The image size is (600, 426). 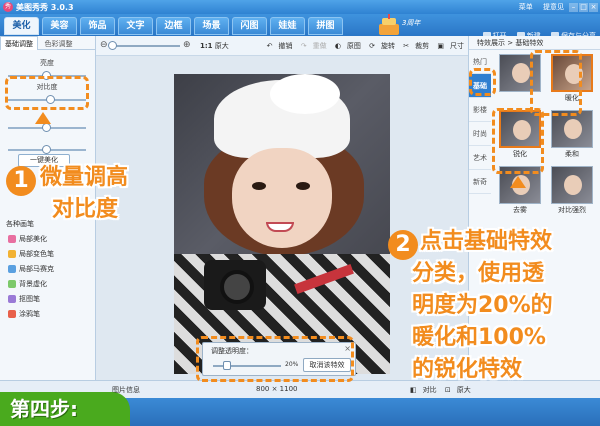 I want to click on saturation-knob, so click(x=46, y=149).